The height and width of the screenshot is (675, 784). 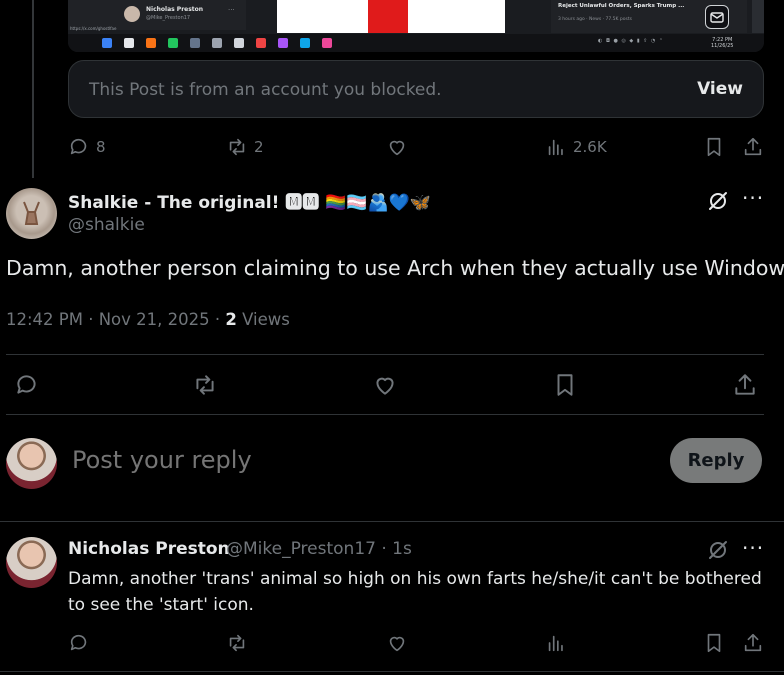 I want to click on main-reply-button, so click(x=27, y=387).